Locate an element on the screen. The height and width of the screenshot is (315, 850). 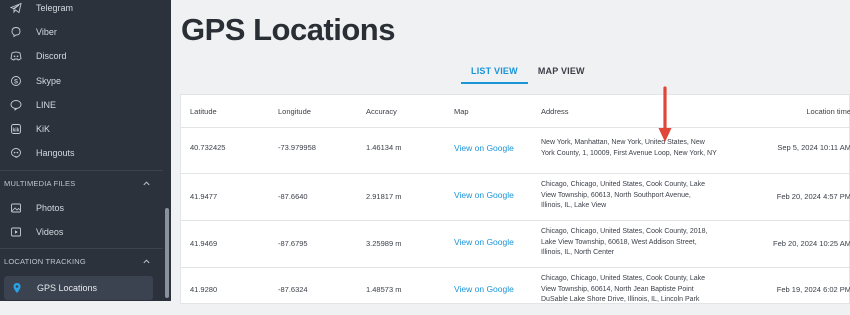
sidebar-item-gps-locations: GPS Locations is located at coordinates (78, 288).